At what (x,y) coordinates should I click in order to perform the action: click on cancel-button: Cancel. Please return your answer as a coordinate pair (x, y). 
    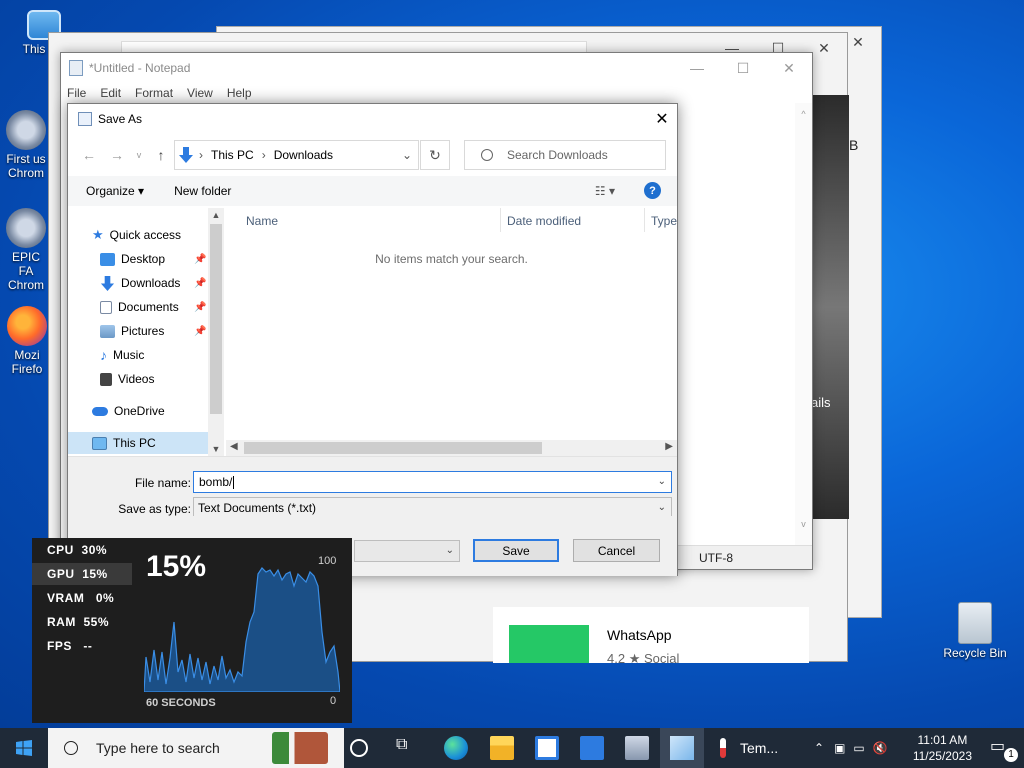
    Looking at the image, I should click on (616, 550).